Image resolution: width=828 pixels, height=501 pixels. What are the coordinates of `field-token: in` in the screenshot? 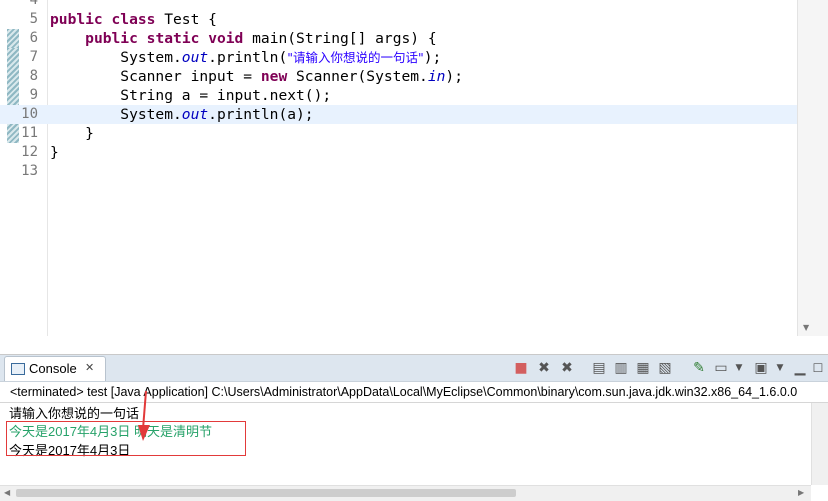 It's located at (436, 76).